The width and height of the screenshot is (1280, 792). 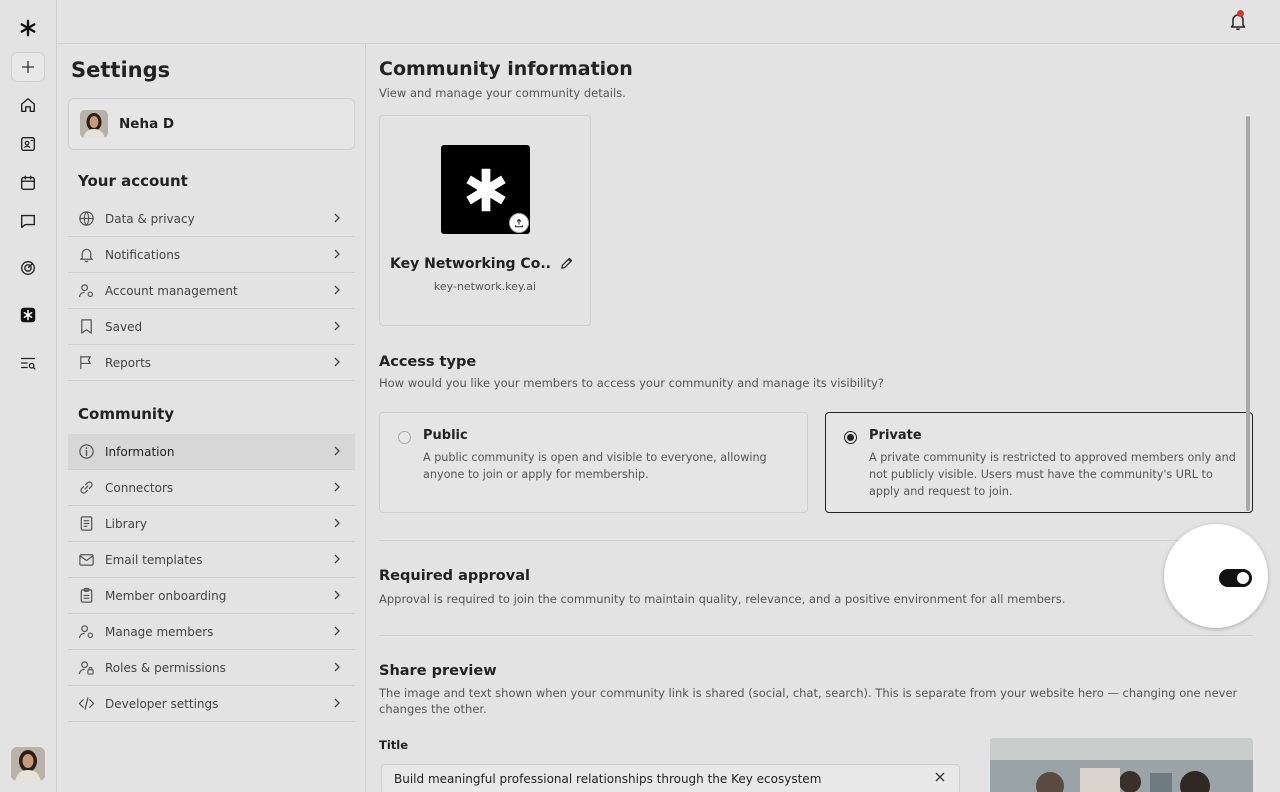 What do you see at coordinates (147, 124) in the screenshot?
I see `user-name: Neha D` at bounding box center [147, 124].